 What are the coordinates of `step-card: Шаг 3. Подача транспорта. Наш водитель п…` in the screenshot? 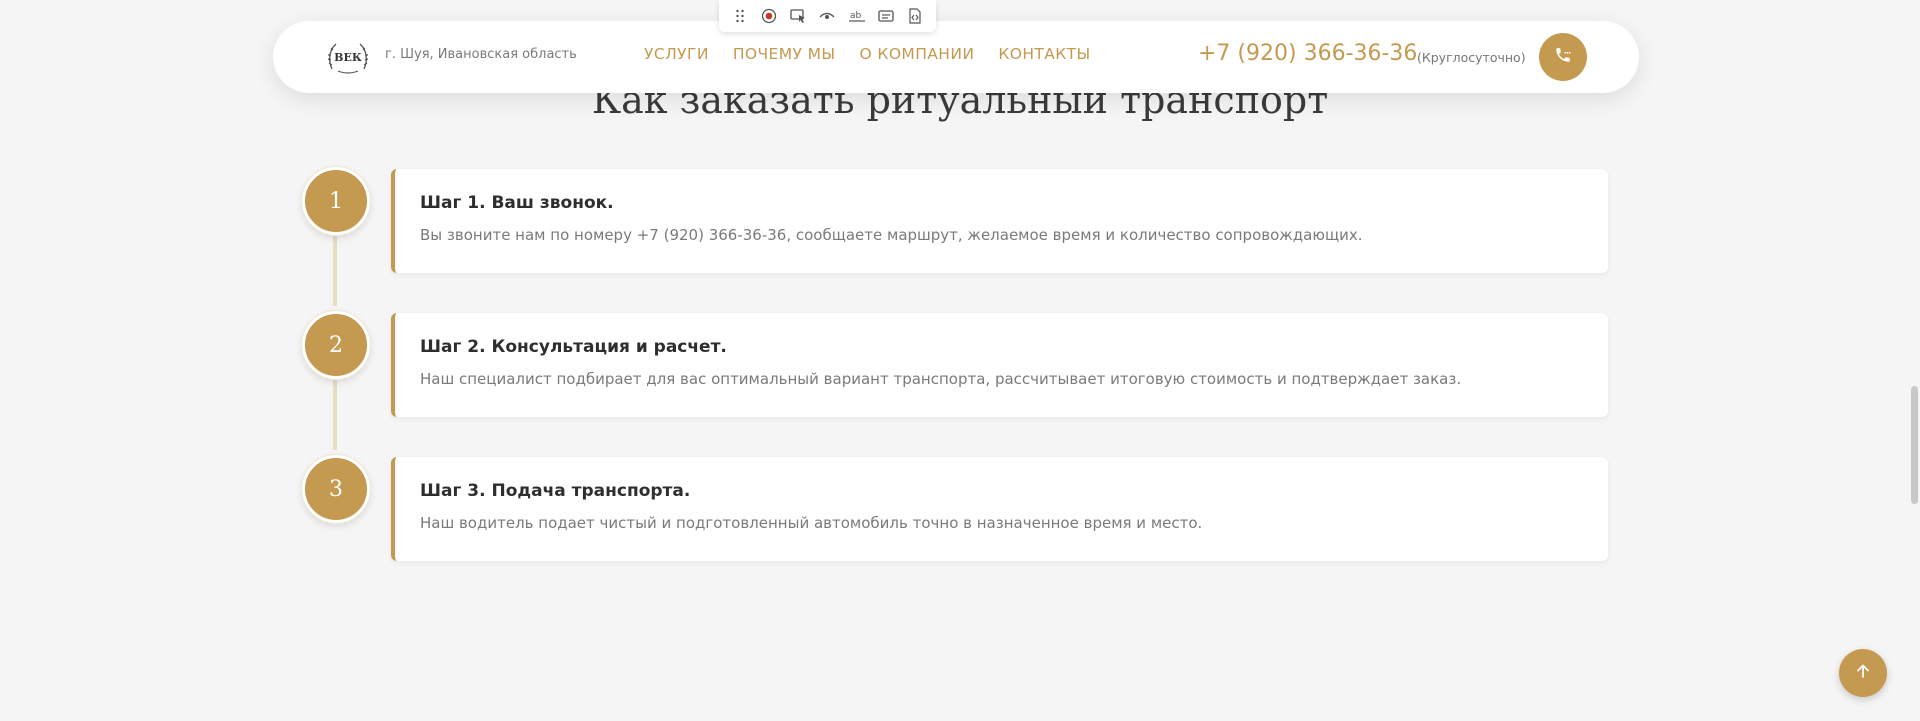 It's located at (999, 509).